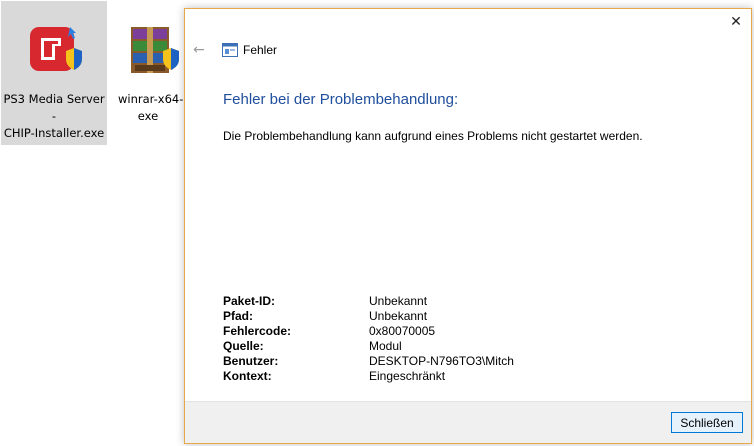 The image size is (754, 446). Describe the element at coordinates (402, 331) in the screenshot. I see `detail-value: 0x80070005` at that location.